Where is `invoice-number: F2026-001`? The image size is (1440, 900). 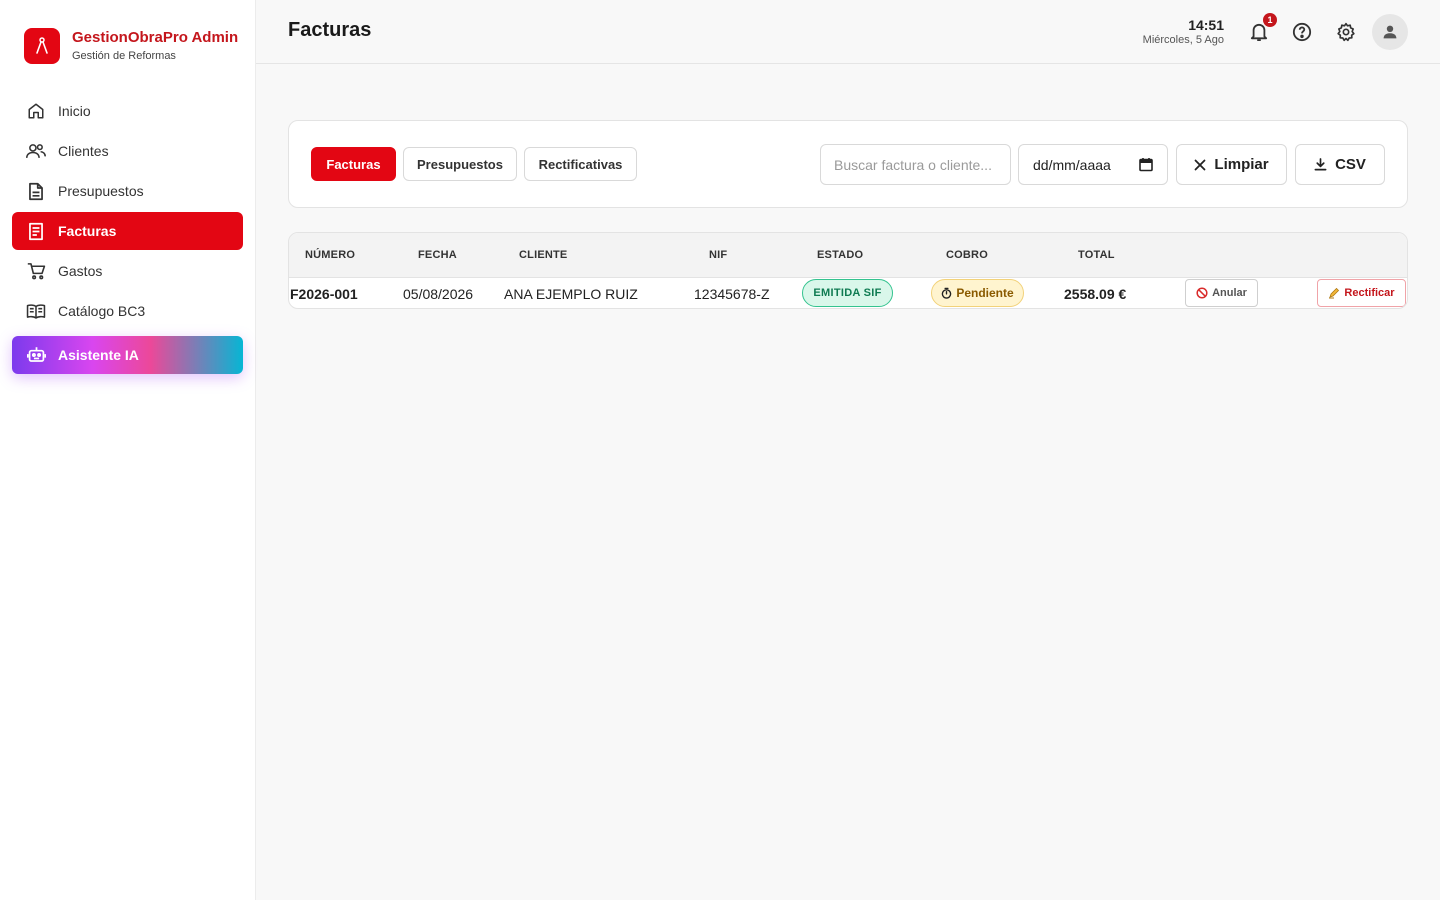 invoice-number: F2026-001 is located at coordinates (324, 294).